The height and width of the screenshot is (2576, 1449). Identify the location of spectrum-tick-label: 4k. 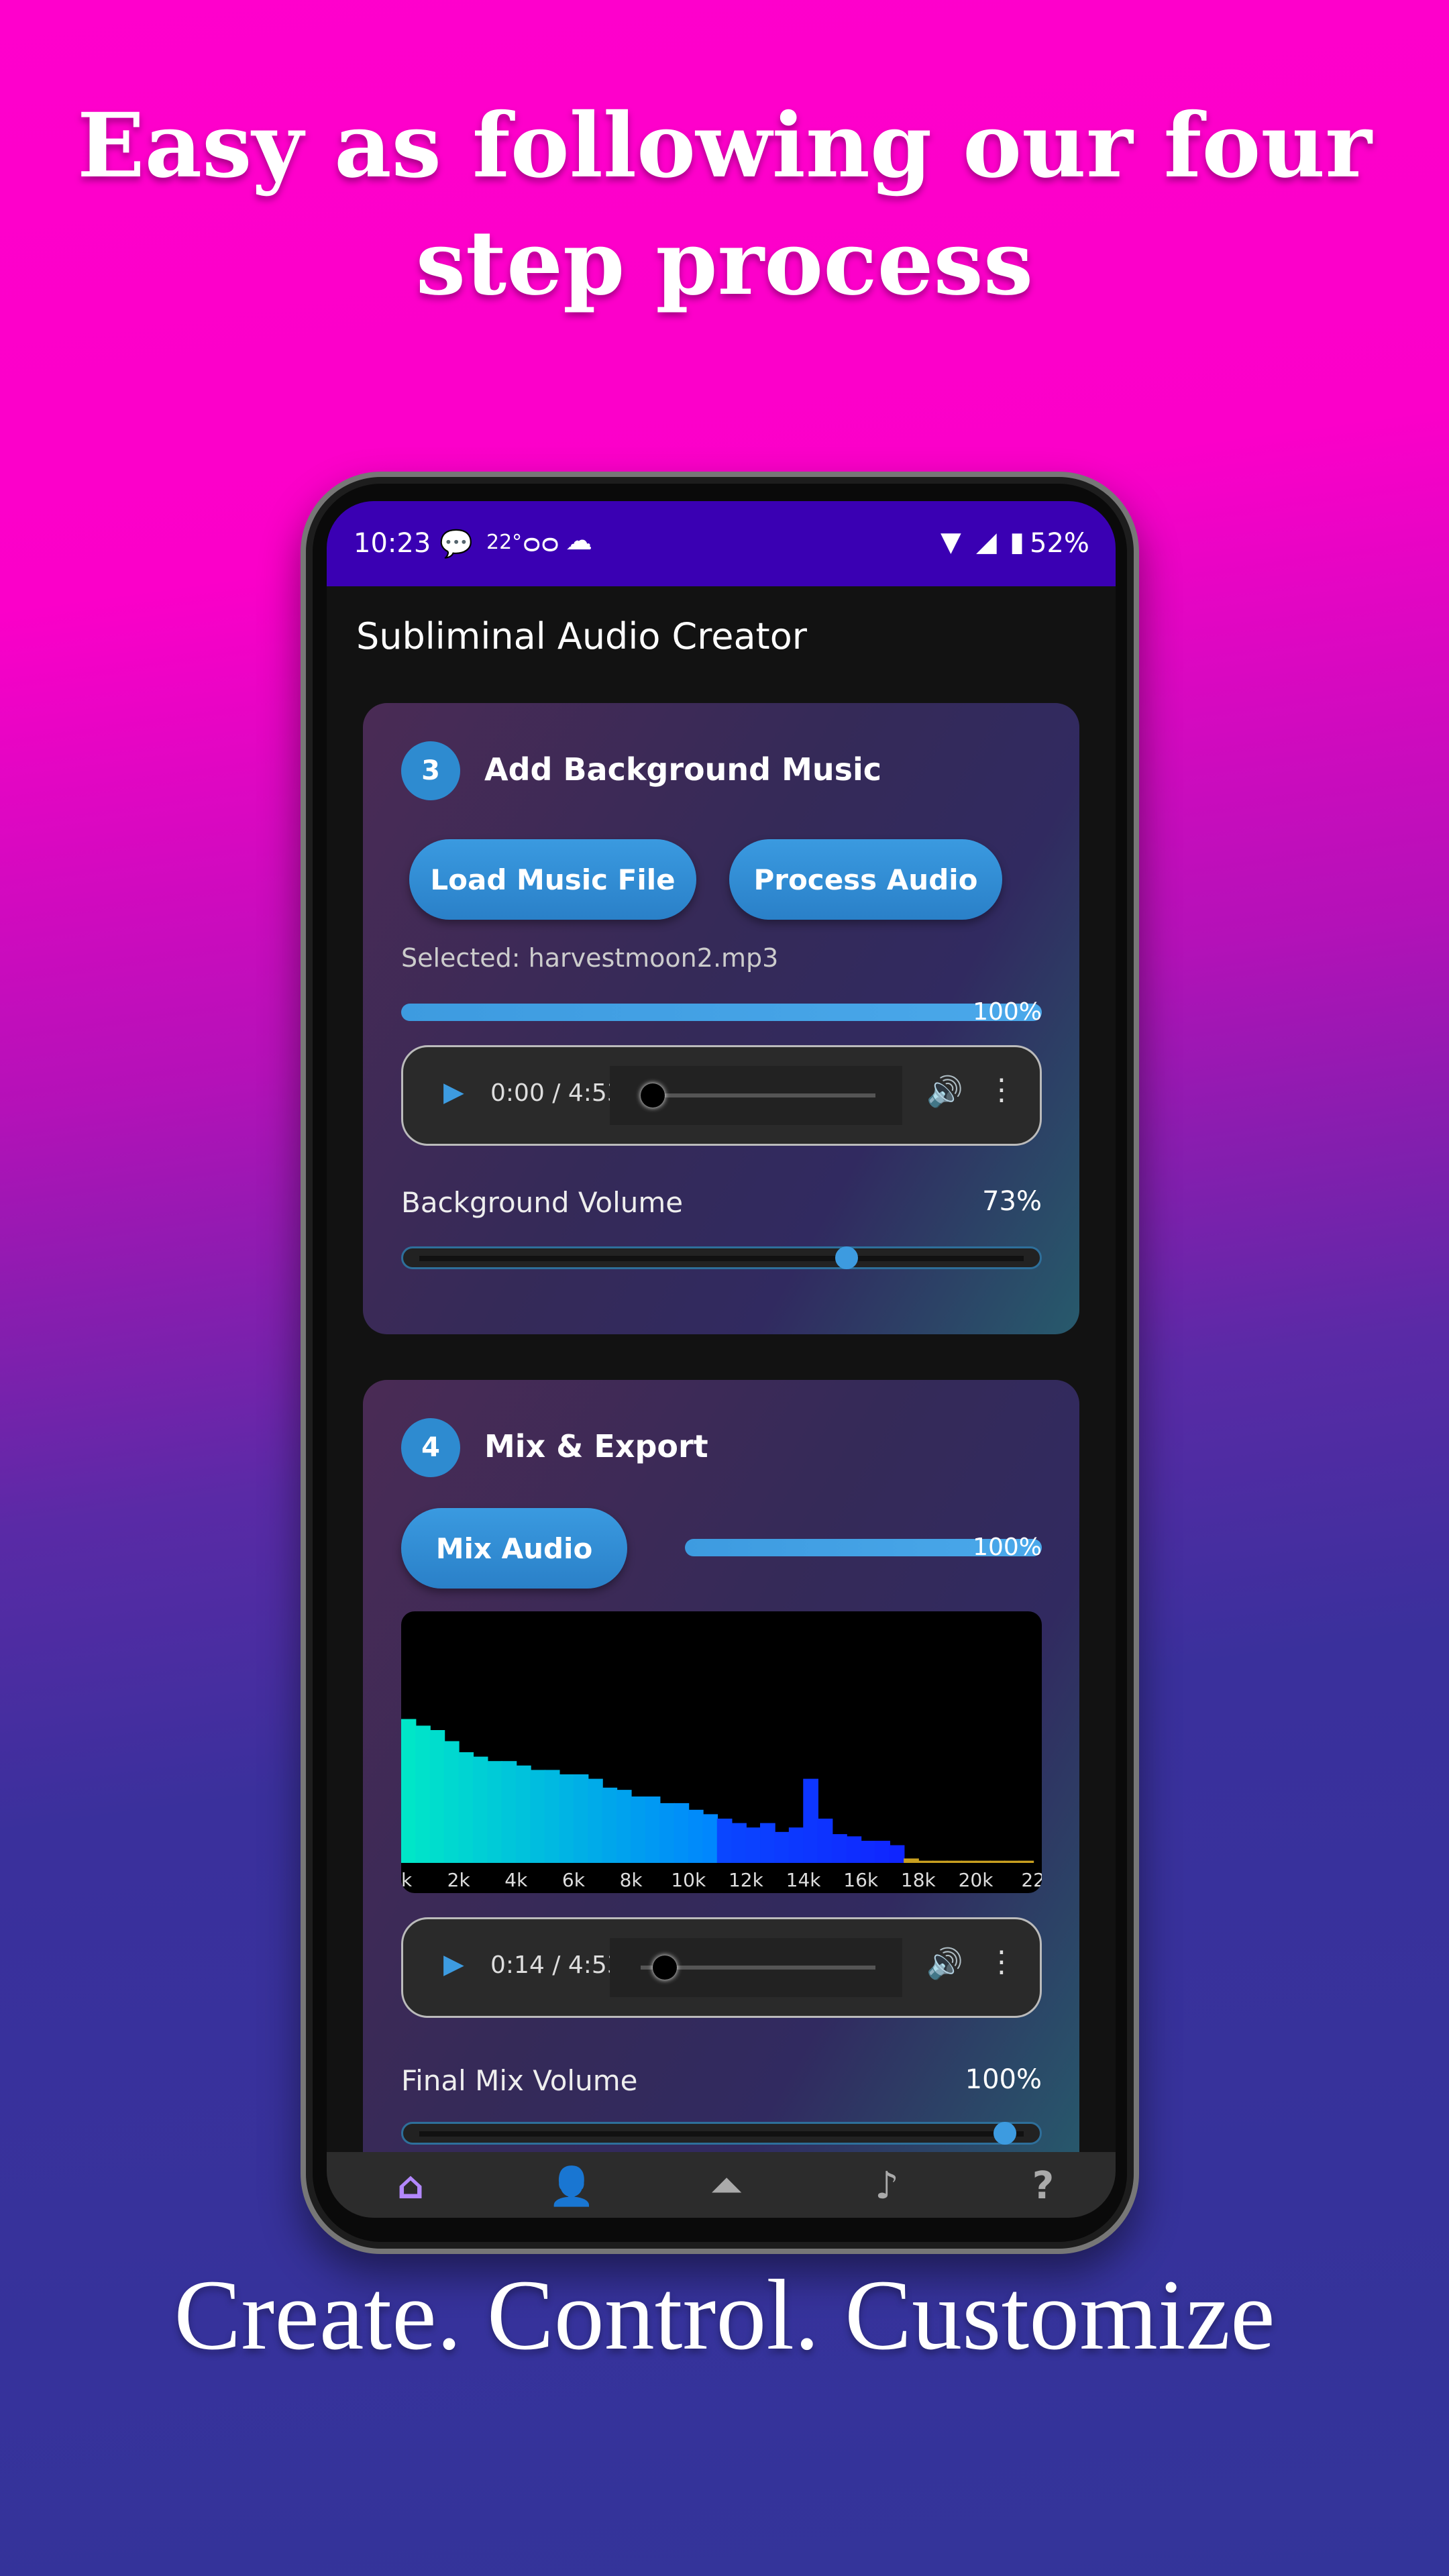
(516, 1880).